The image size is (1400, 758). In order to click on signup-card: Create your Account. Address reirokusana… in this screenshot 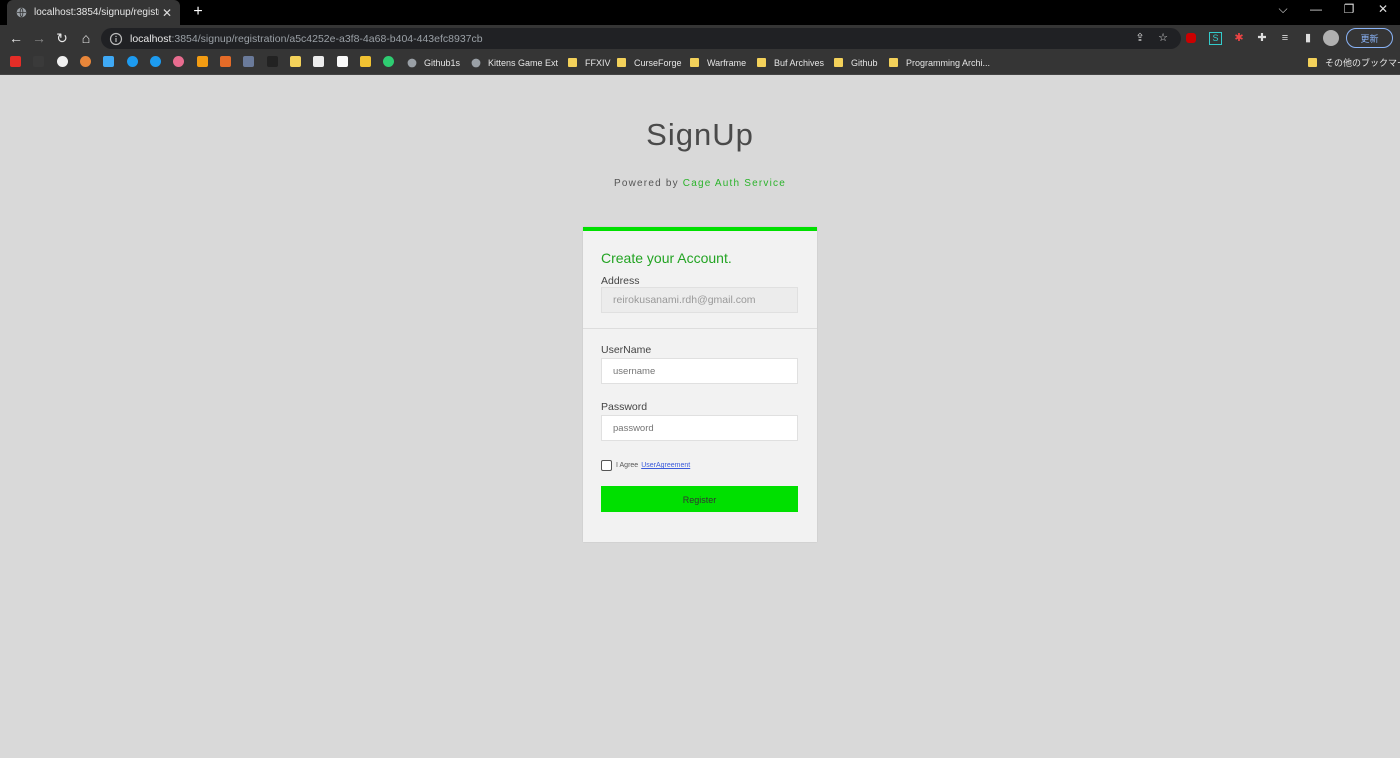, I will do `click(700, 384)`.